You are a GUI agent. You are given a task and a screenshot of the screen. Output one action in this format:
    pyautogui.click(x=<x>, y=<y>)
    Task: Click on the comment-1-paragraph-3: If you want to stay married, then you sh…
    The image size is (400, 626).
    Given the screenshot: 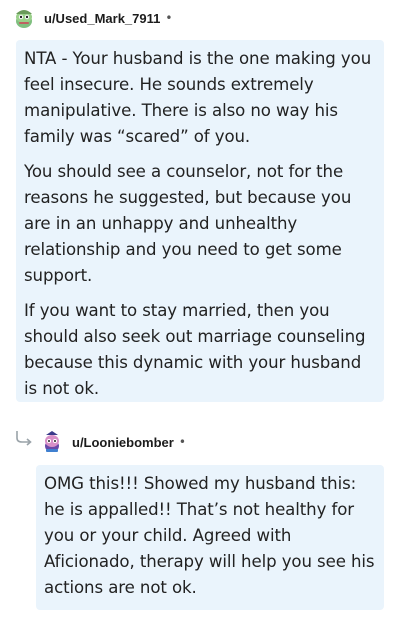 What is the action you would take?
    pyautogui.click(x=195, y=349)
    